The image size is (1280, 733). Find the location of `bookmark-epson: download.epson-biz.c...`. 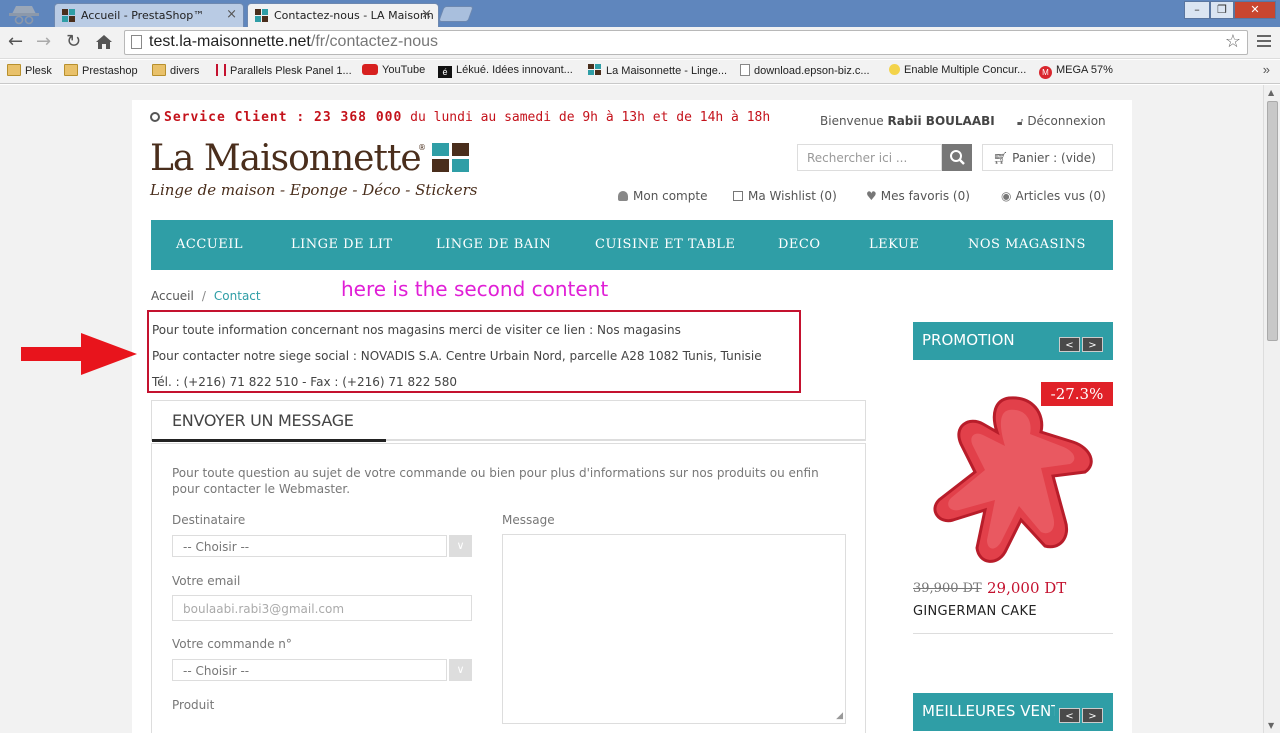

bookmark-epson: download.epson-biz.c... is located at coordinates (805, 70).